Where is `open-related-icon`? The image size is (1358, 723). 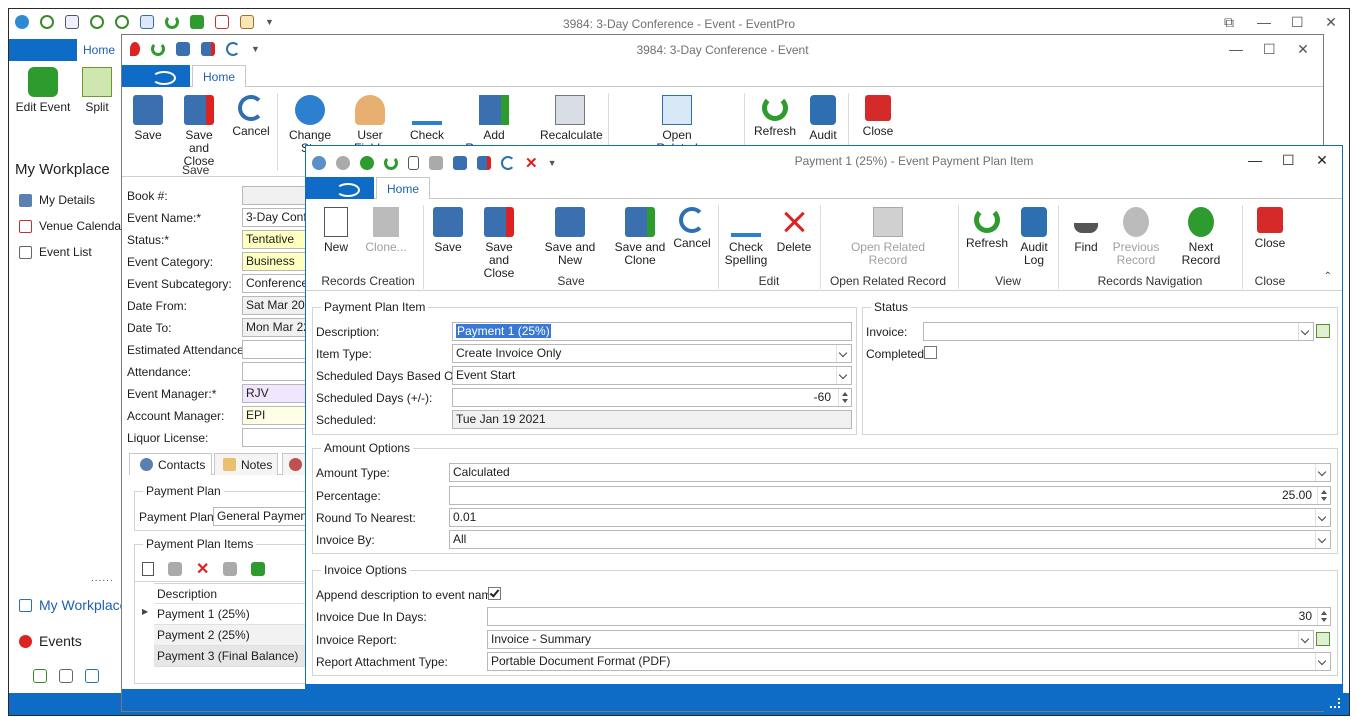
open-related-icon is located at coordinates (258, 569).